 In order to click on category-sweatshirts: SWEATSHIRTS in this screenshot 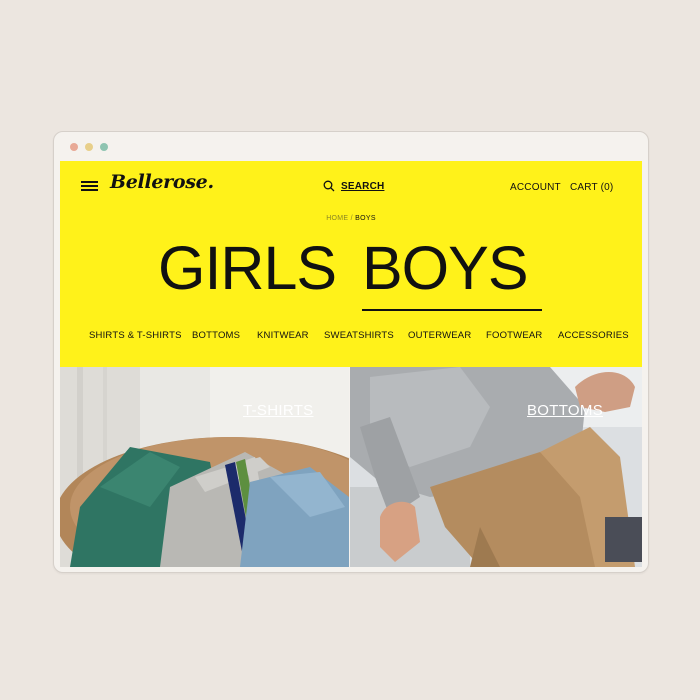, I will do `click(359, 335)`.